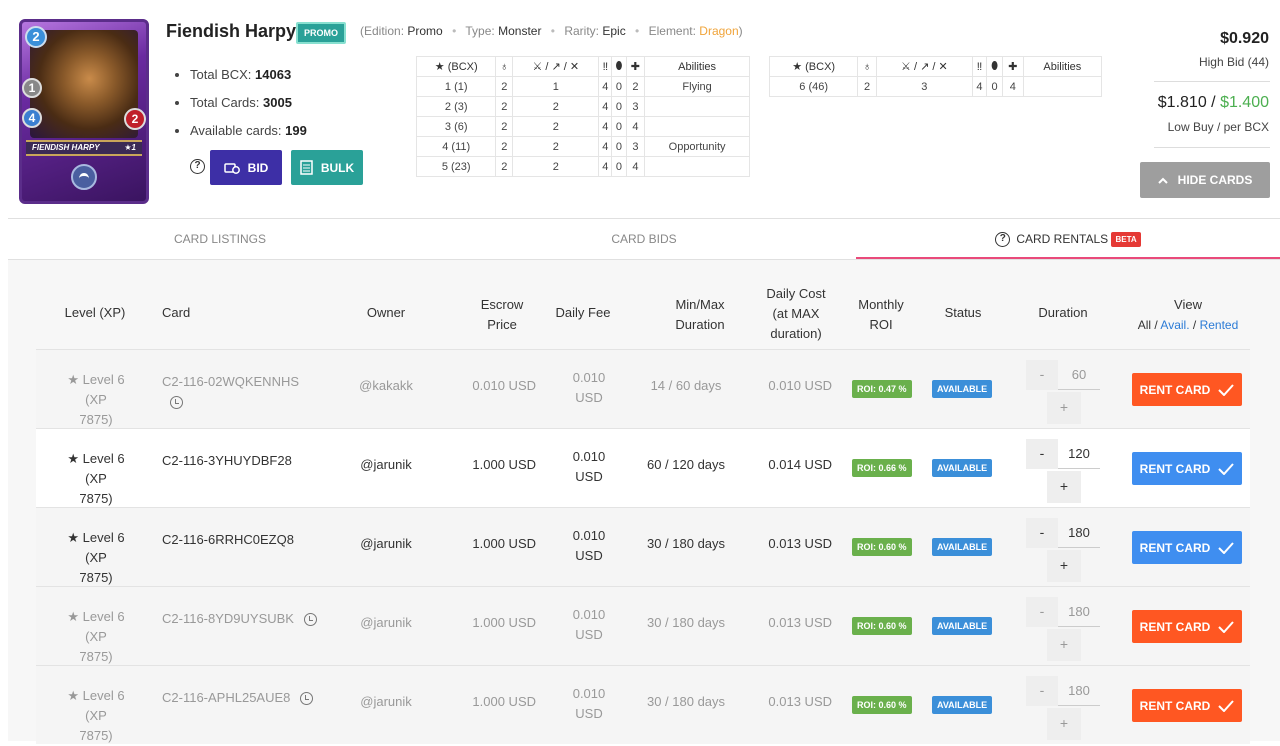 The height and width of the screenshot is (746, 1280). Describe the element at coordinates (296, 130) in the screenshot. I see `available-value: 199` at that location.